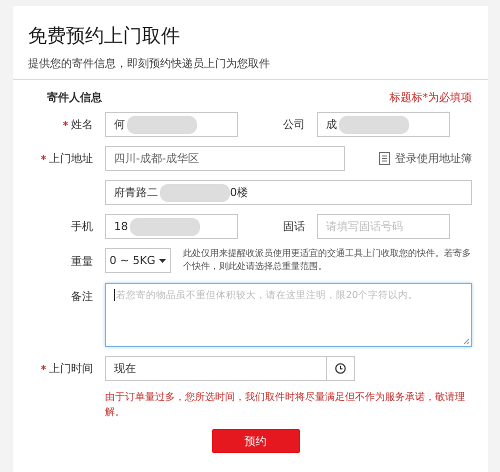  I want to click on weight-hint: 此处仅用来提醒收派员使用更适宜的交通工具上门收取您的快件。若寄多个快件，则此处请选择总重量范围。, so click(327, 261).